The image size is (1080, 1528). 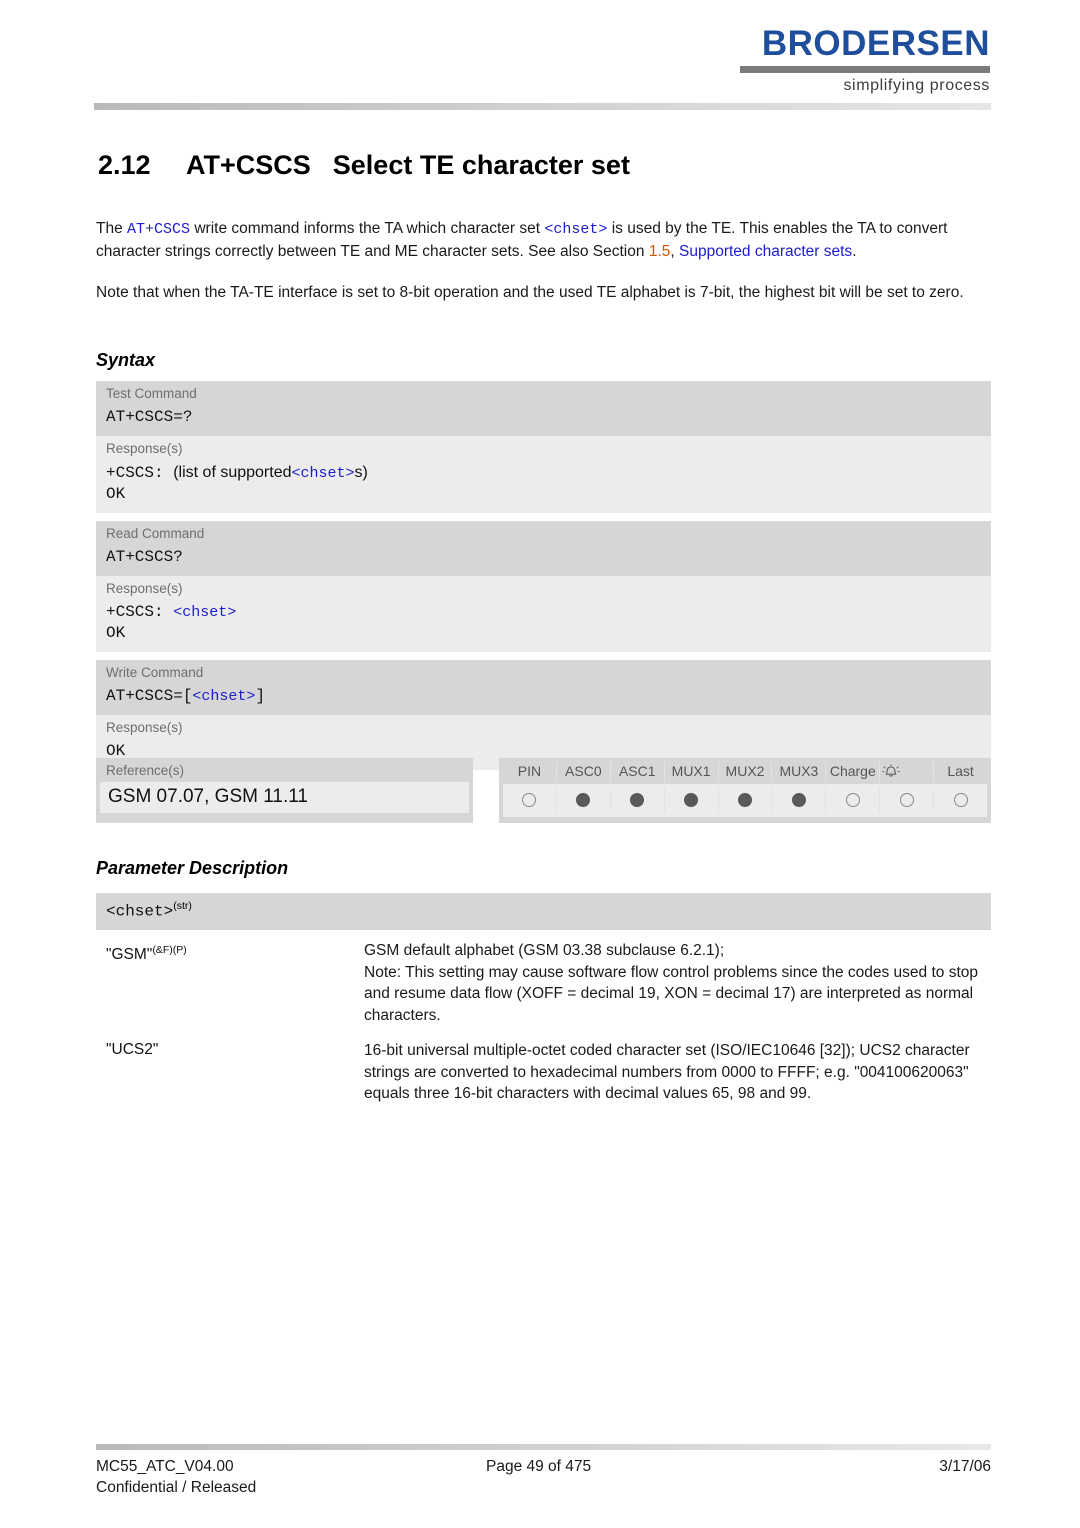 I want to click on logo-tagline: simplifying process, so click(x=916, y=85).